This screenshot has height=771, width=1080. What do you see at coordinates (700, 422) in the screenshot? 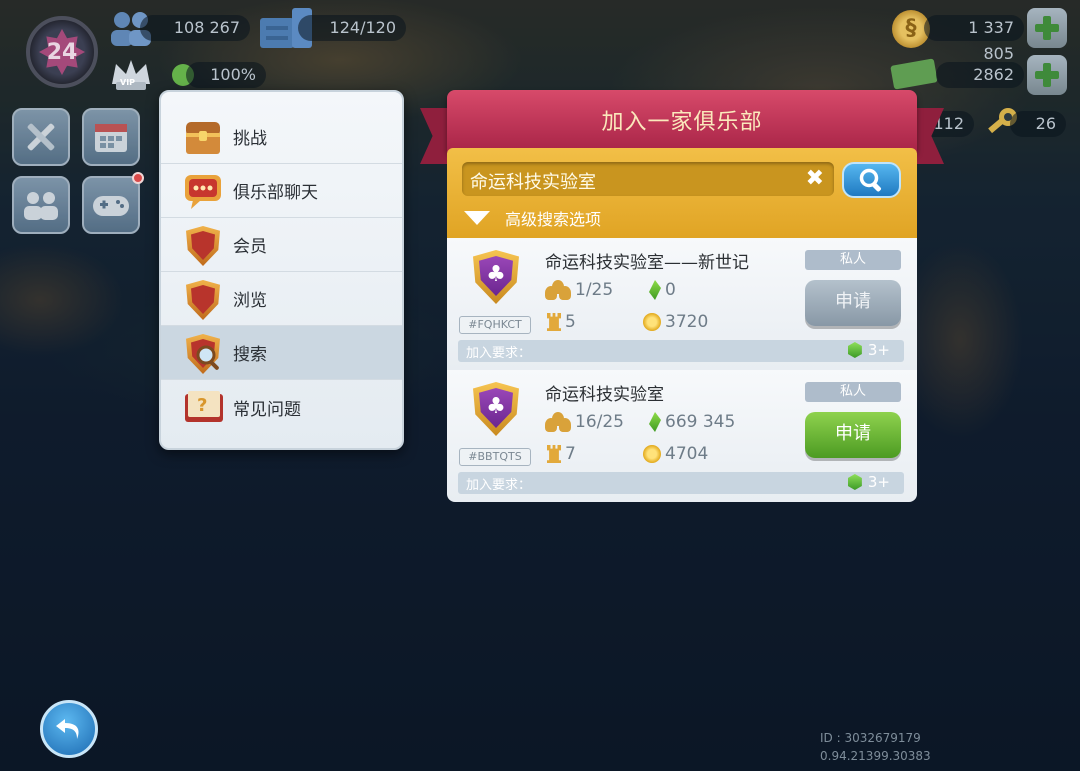
I see `club-gems-value: 669 345` at bounding box center [700, 422].